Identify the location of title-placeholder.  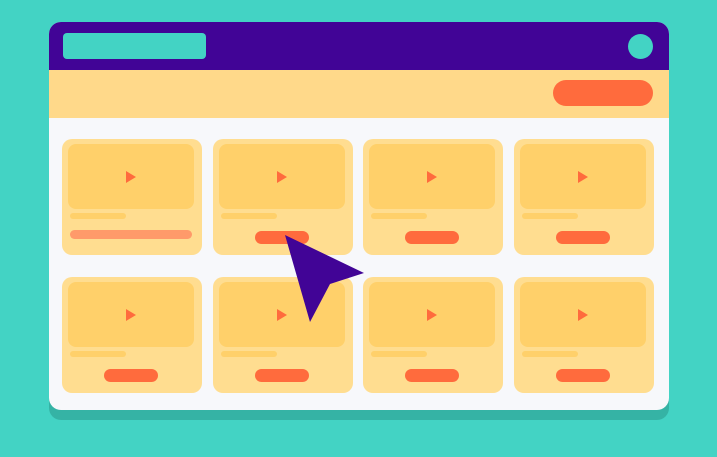
(134, 46).